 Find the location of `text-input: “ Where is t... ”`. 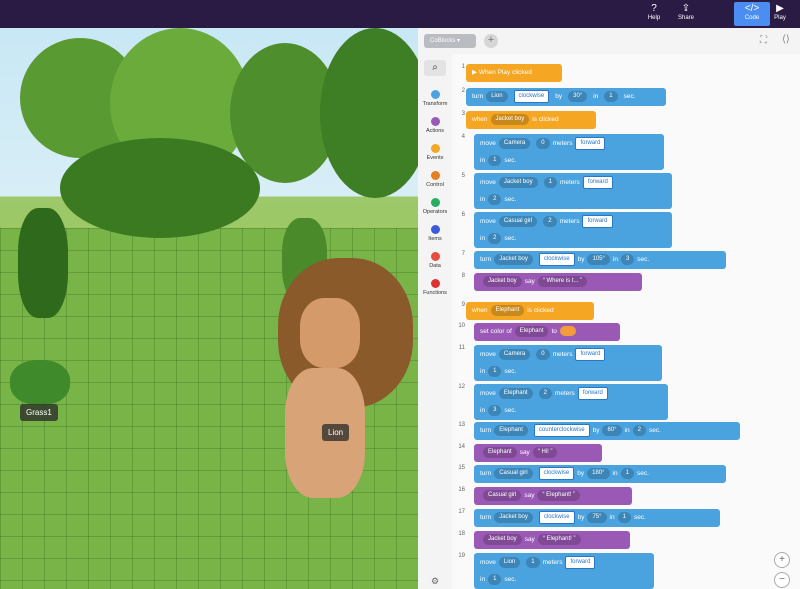

text-input: “ Where is t... ” is located at coordinates (562, 281).